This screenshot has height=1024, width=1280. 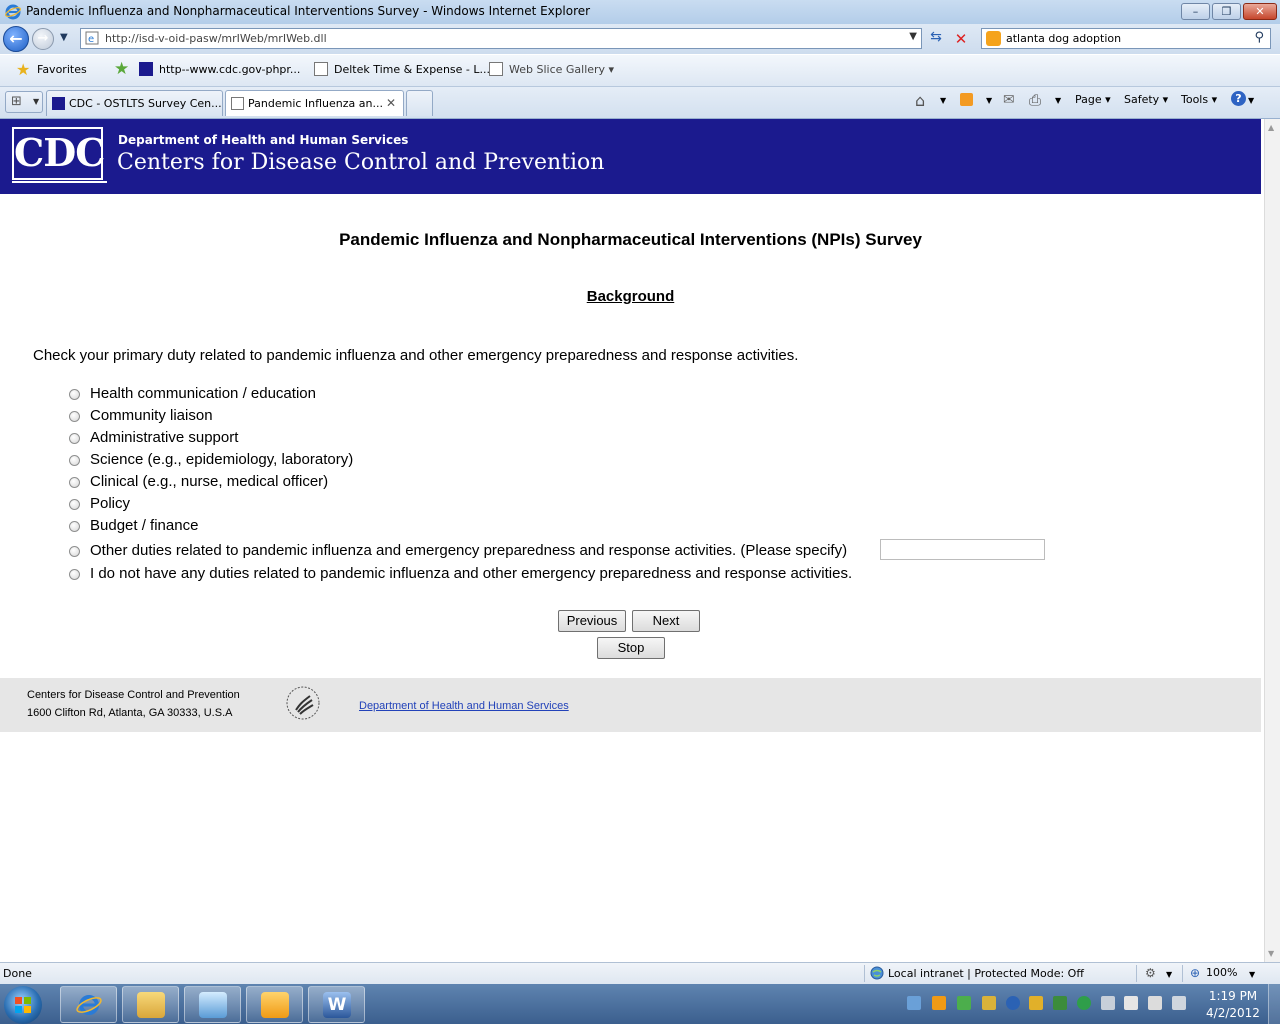 I want to click on internet-explorer-icon, so click(x=89, y=1005).